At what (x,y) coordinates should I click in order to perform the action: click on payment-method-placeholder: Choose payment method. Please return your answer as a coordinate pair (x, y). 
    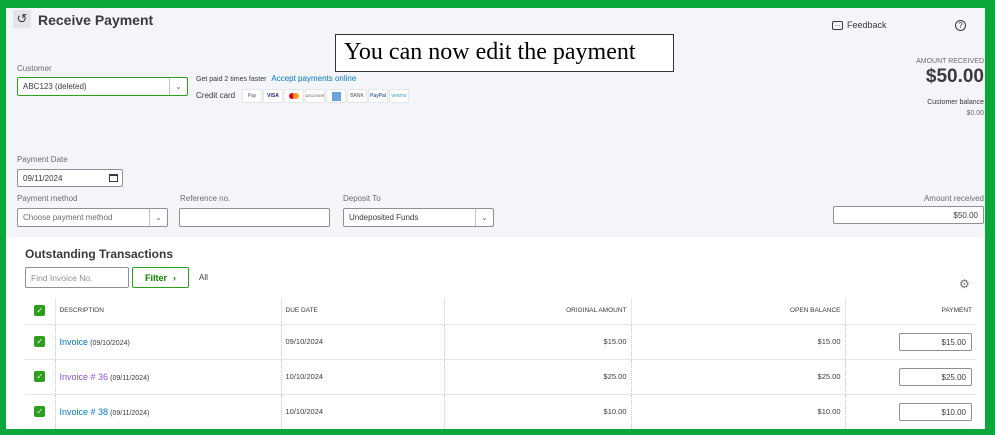
    Looking at the image, I should click on (68, 217).